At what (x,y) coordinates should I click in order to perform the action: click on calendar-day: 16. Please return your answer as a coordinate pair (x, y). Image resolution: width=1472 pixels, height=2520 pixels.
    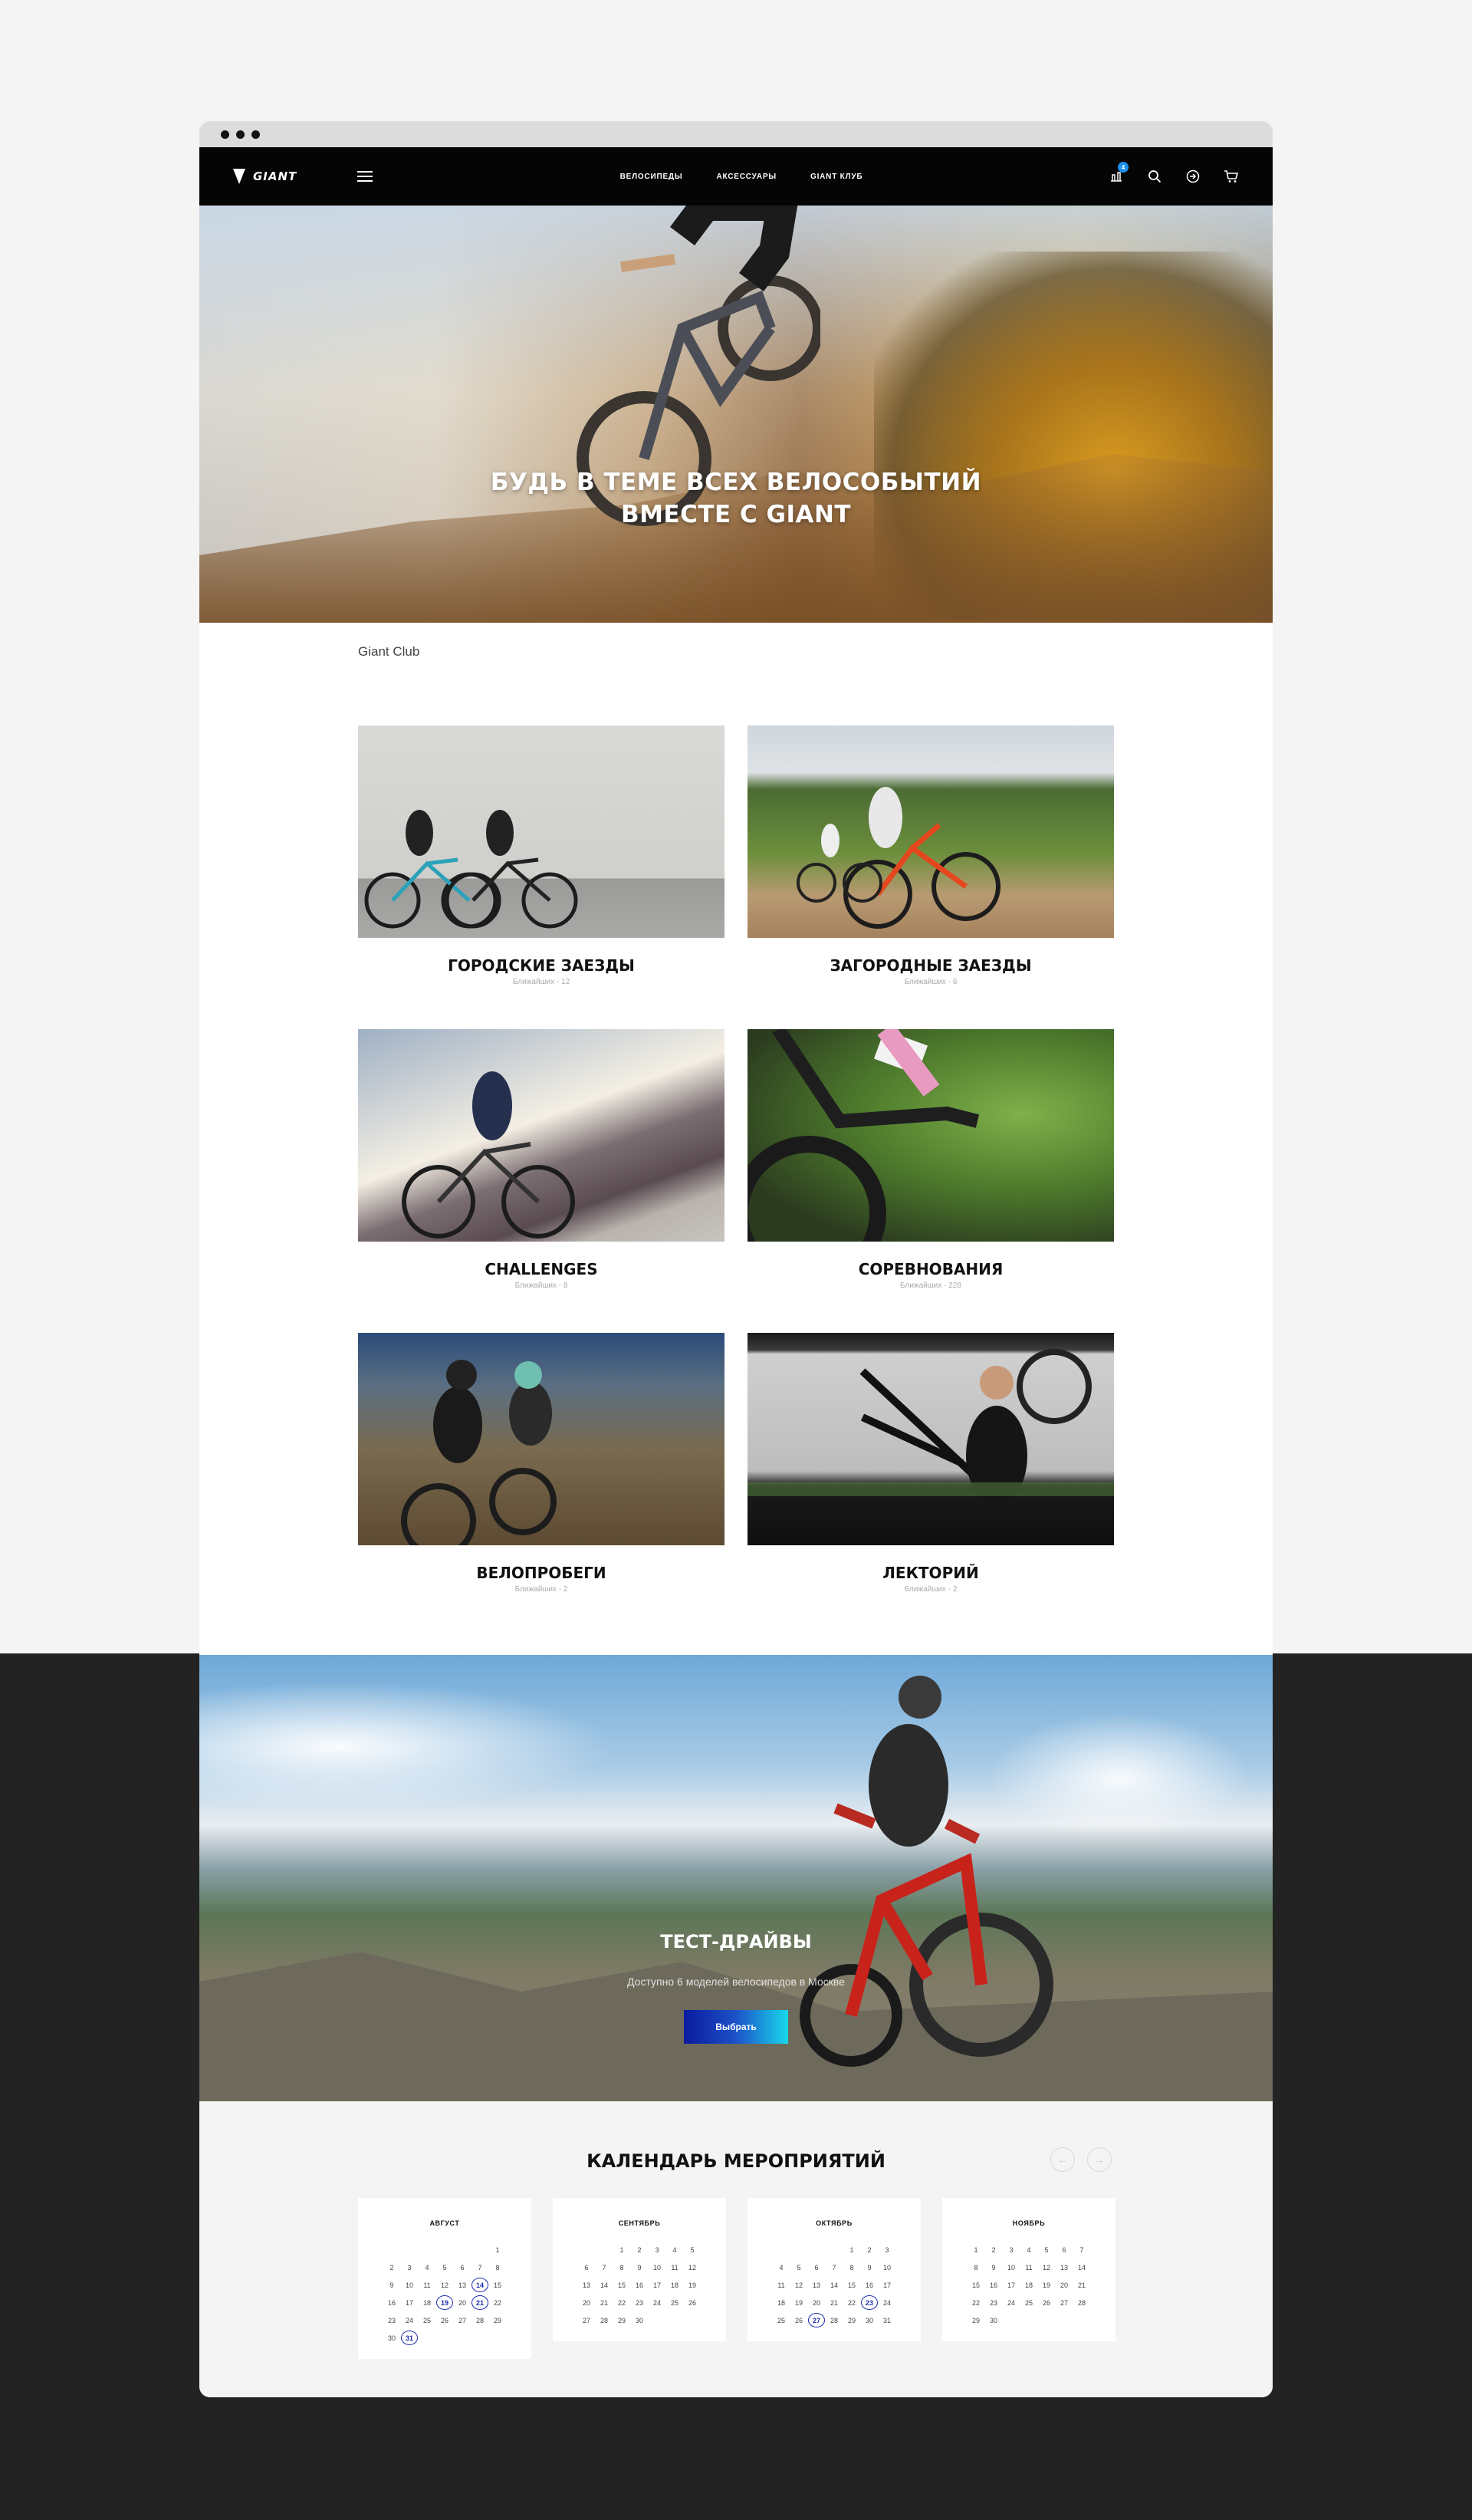
    Looking at the image, I should click on (869, 2285).